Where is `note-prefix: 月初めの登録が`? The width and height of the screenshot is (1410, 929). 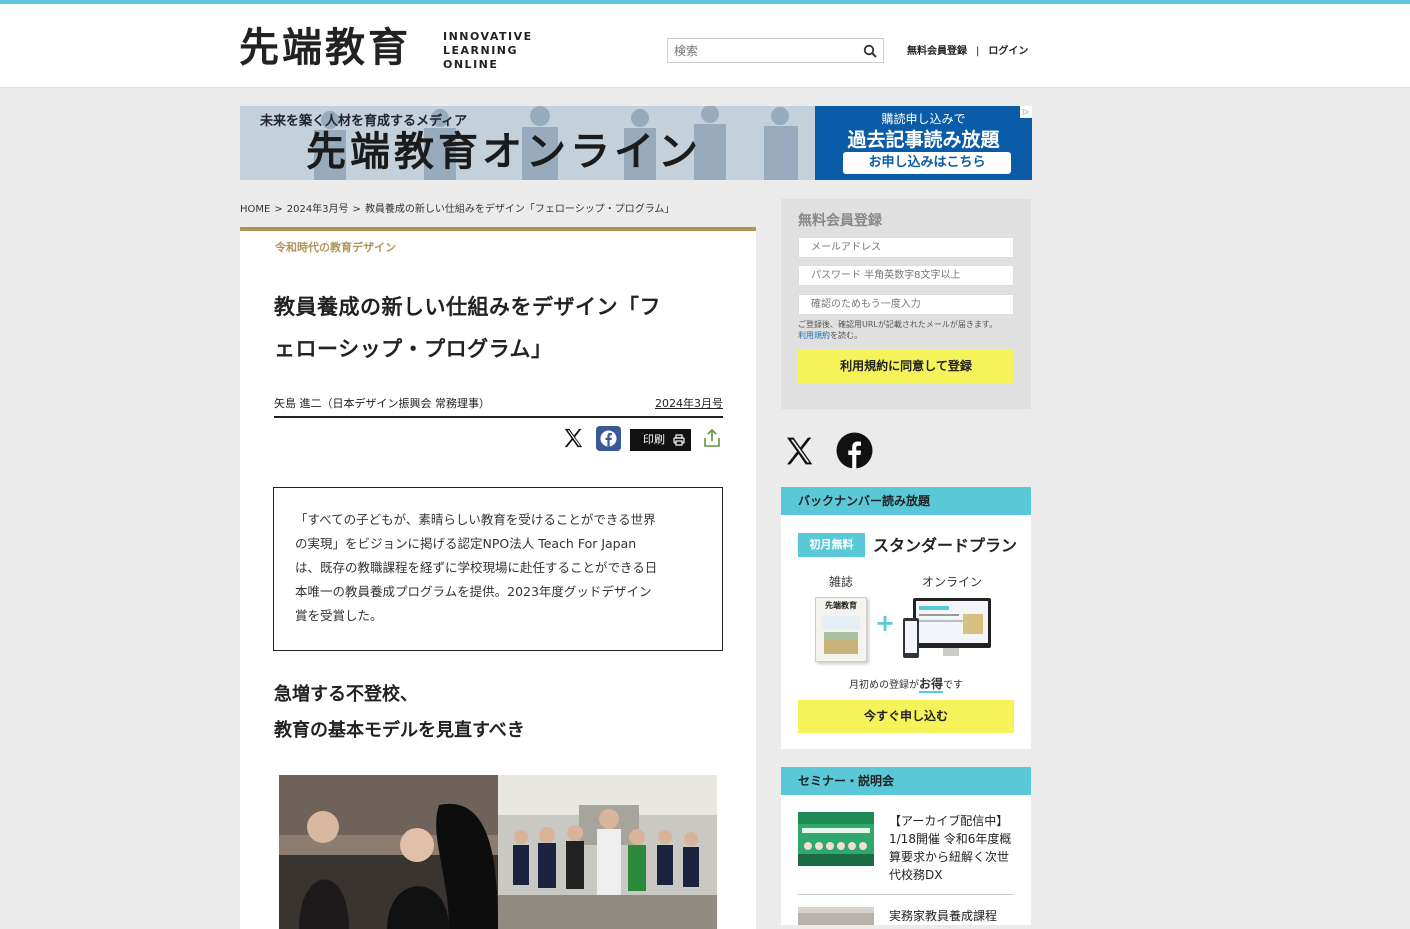 note-prefix: 月初めの登録が is located at coordinates (883, 685).